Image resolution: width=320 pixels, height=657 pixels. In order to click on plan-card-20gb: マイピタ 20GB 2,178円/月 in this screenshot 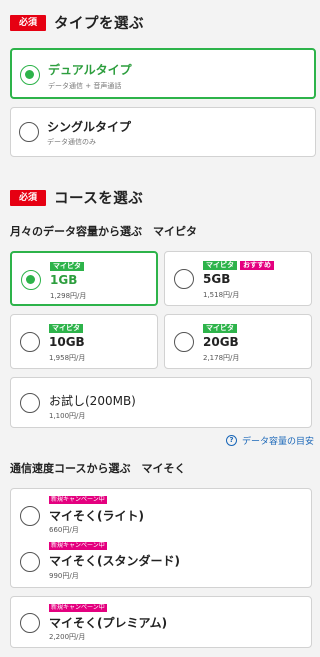, I will do `click(238, 341)`.